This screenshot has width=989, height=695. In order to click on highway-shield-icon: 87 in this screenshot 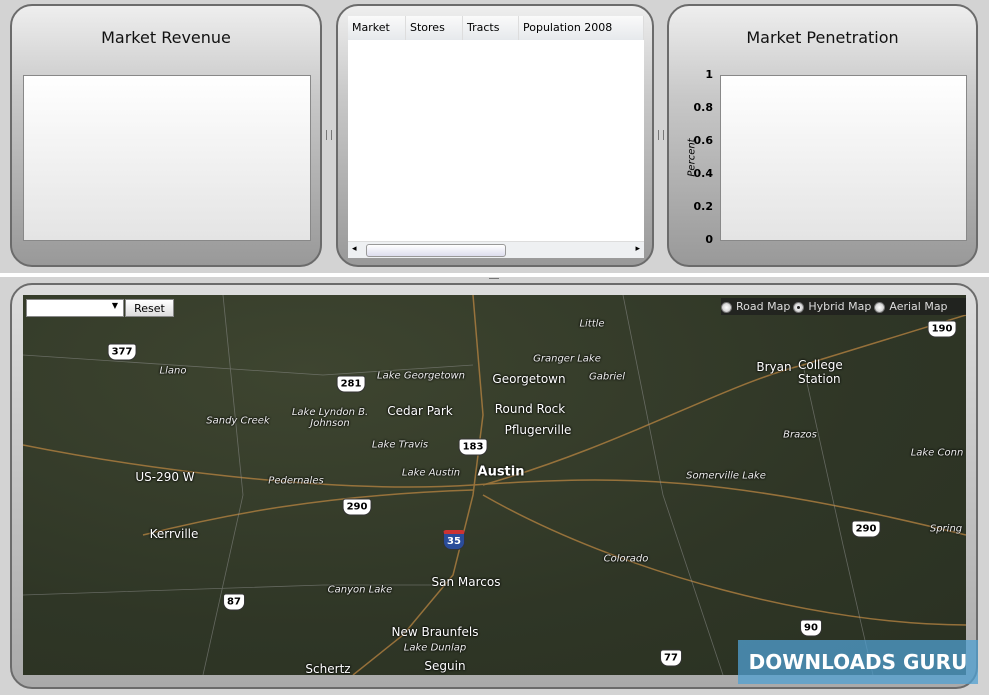, I will do `click(234, 602)`.